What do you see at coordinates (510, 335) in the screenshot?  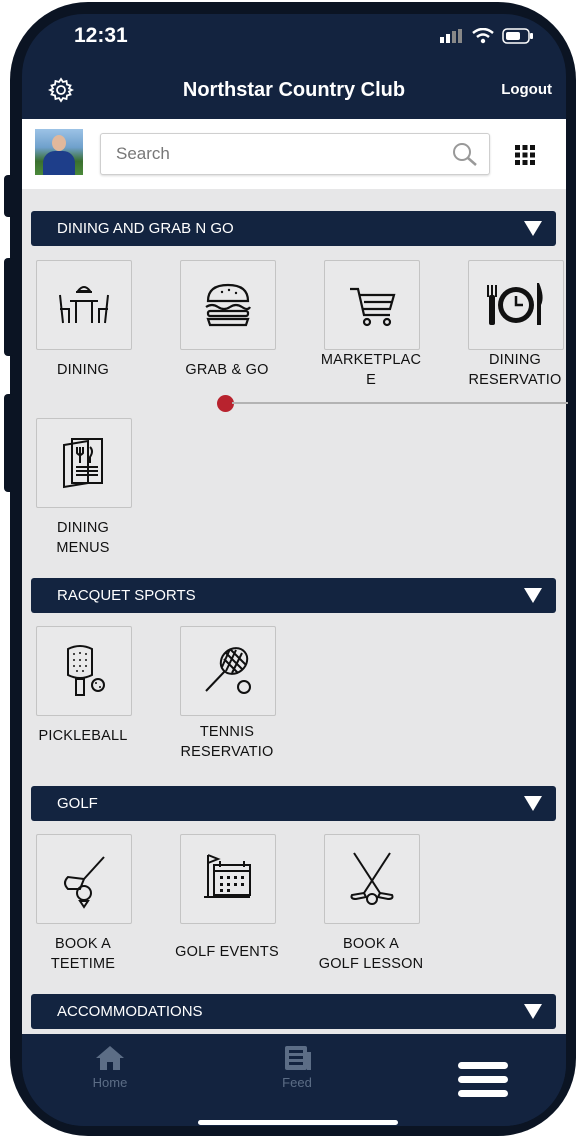 I see `tile-dining-reservation: DINING RESERVATIO` at bounding box center [510, 335].